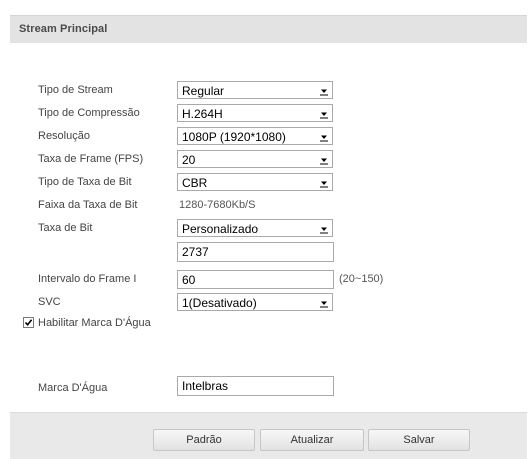 The image size is (529, 459). What do you see at coordinates (255, 279) in the screenshot?
I see `i-frame-interval-input: 60` at bounding box center [255, 279].